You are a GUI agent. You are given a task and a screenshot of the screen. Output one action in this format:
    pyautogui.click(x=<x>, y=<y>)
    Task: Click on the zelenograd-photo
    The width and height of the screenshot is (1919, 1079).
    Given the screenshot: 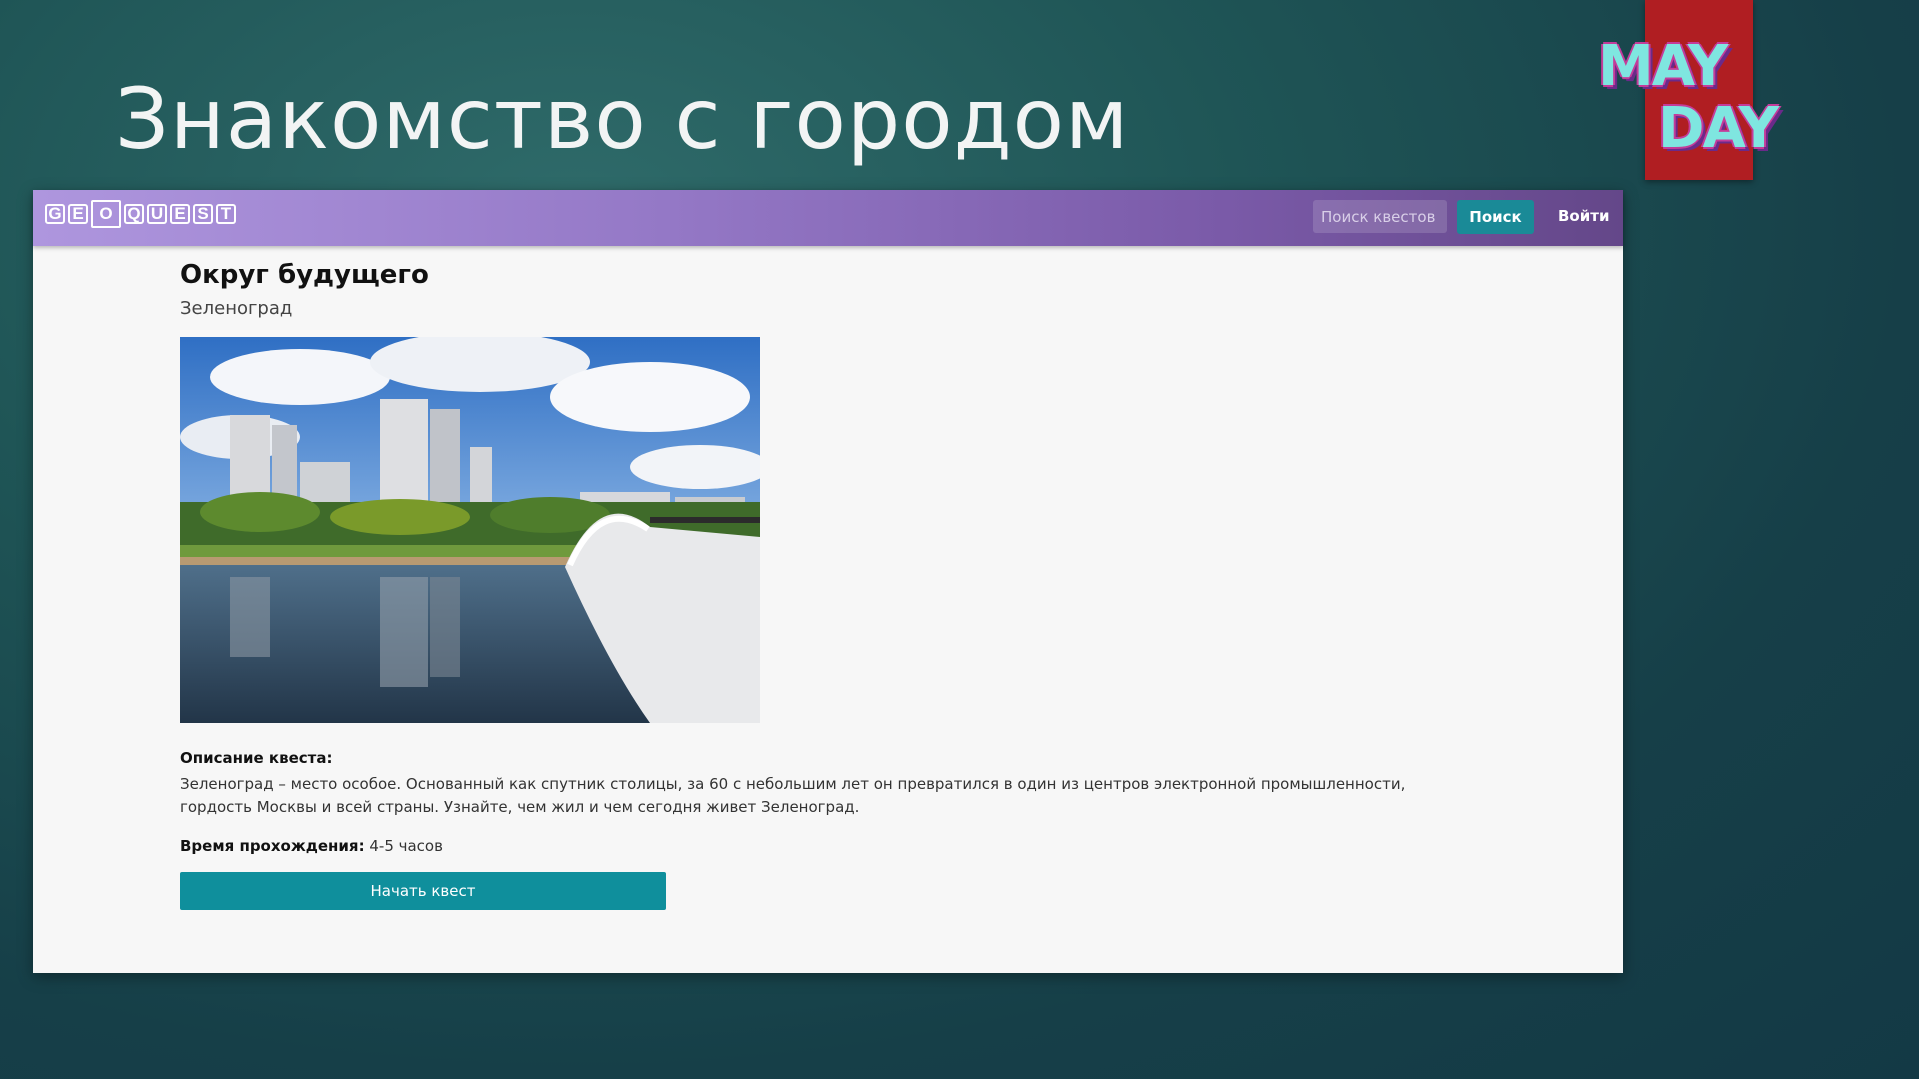 What is the action you would take?
    pyautogui.click(x=470, y=530)
    